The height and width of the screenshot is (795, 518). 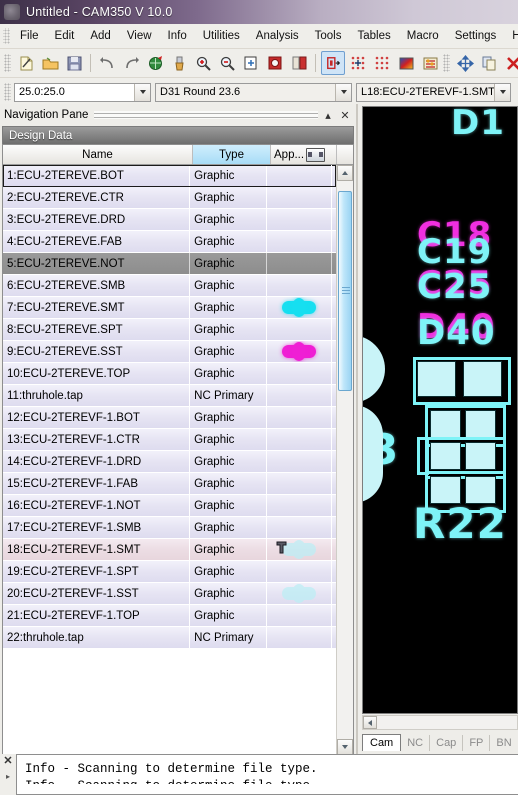 I want to click on tab-cap: Cap, so click(x=447, y=743).